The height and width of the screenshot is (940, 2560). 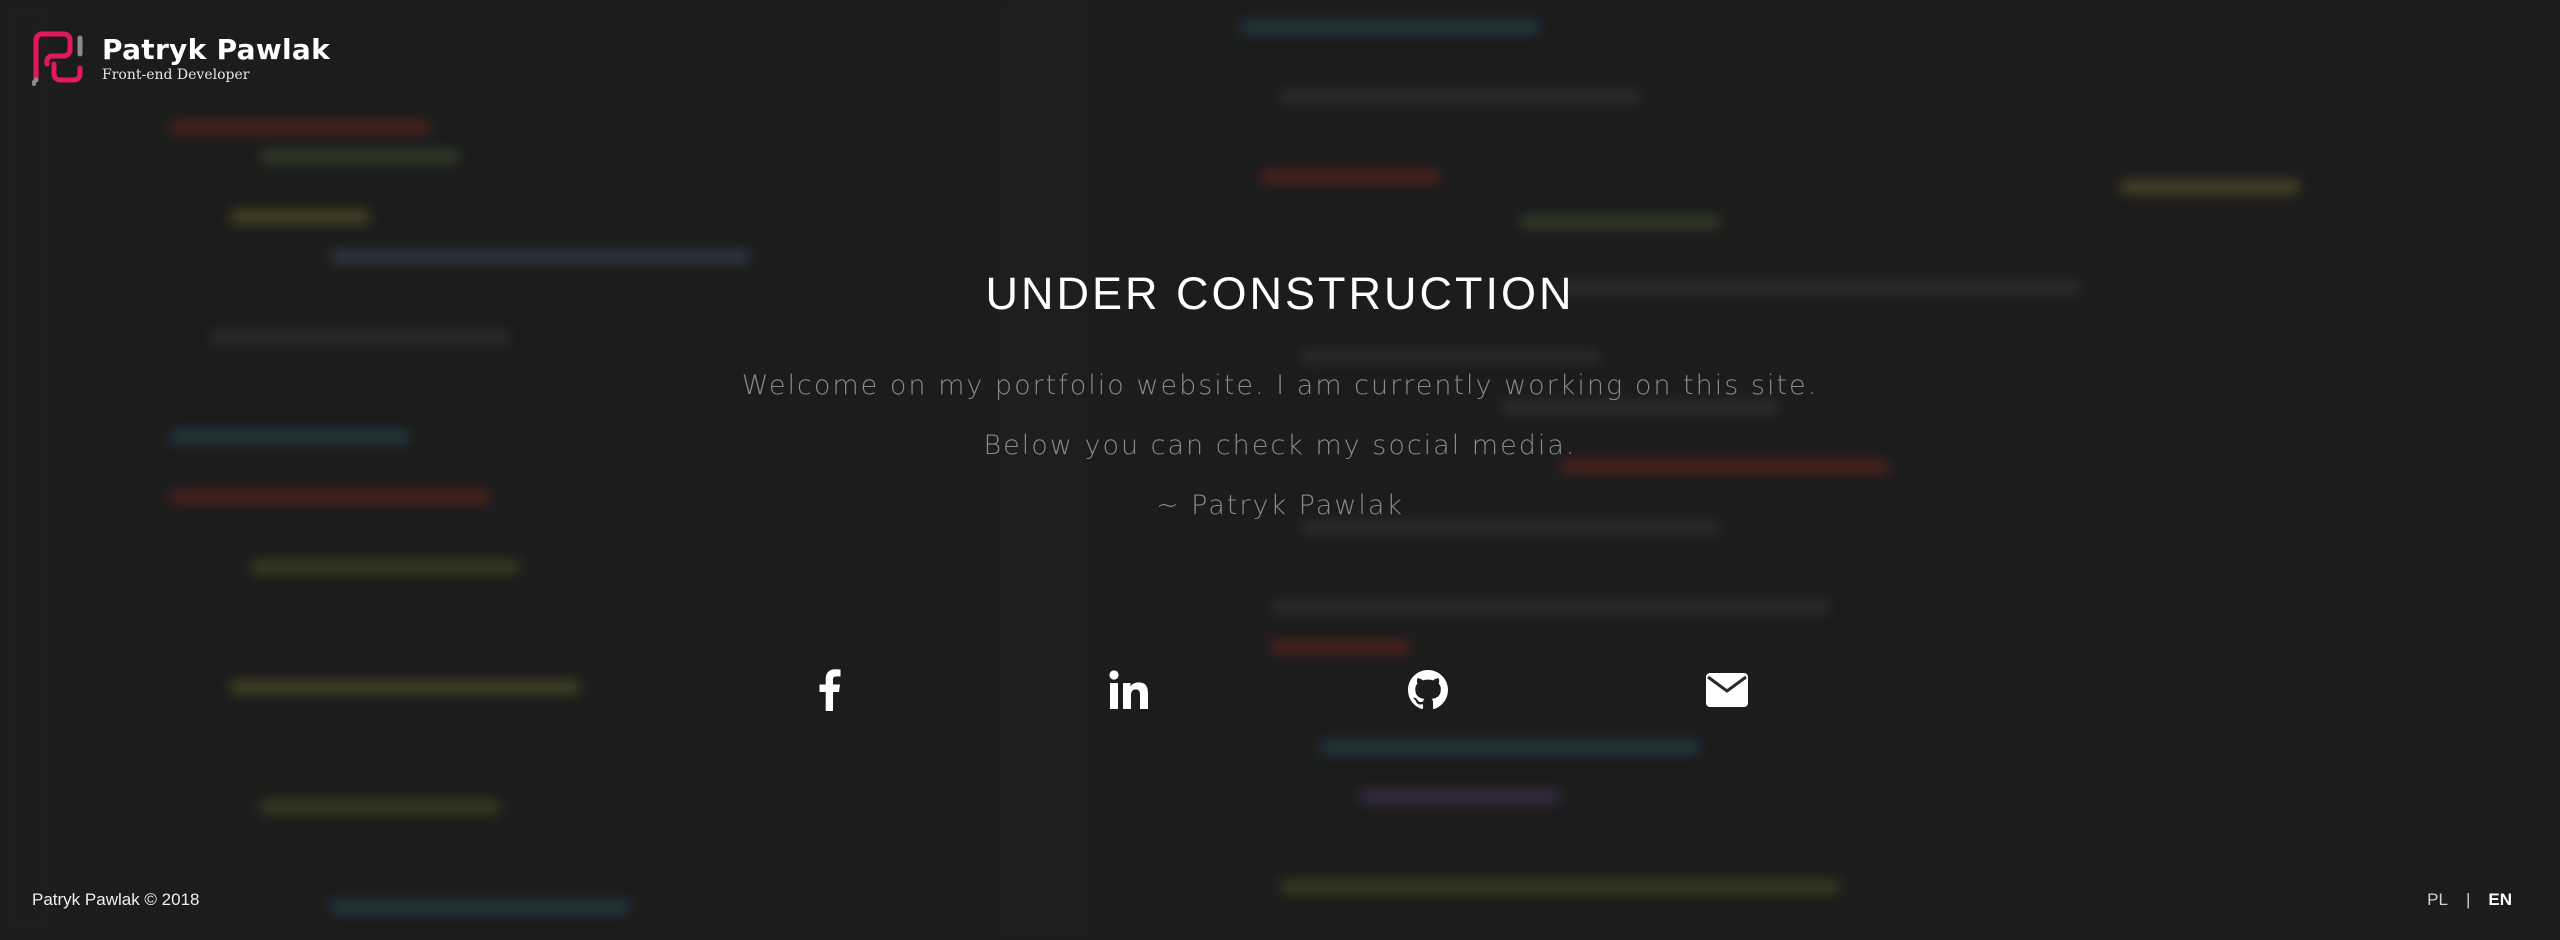 I want to click on brand-role: Front-end Developer, so click(x=176, y=75).